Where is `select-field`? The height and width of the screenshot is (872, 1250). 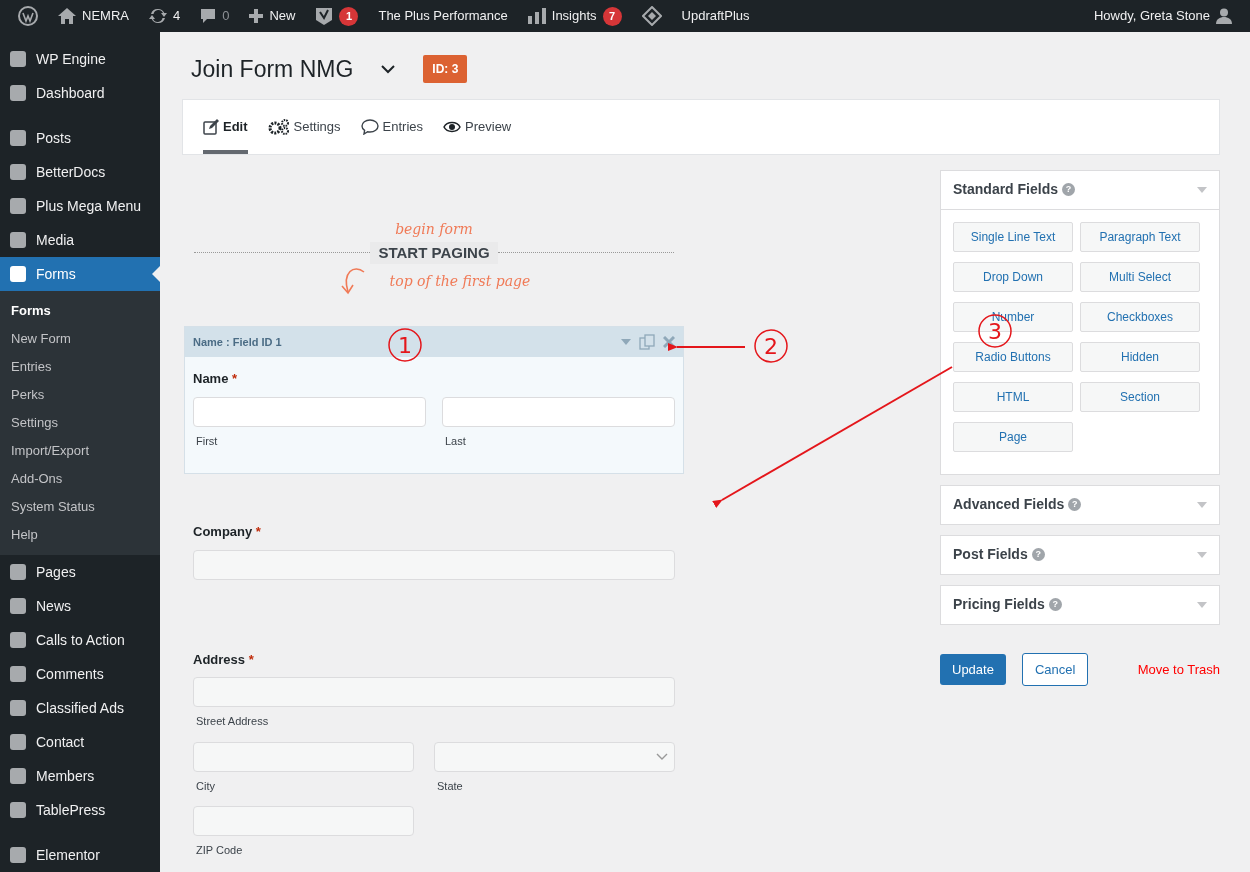
select-field is located at coordinates (554, 756).